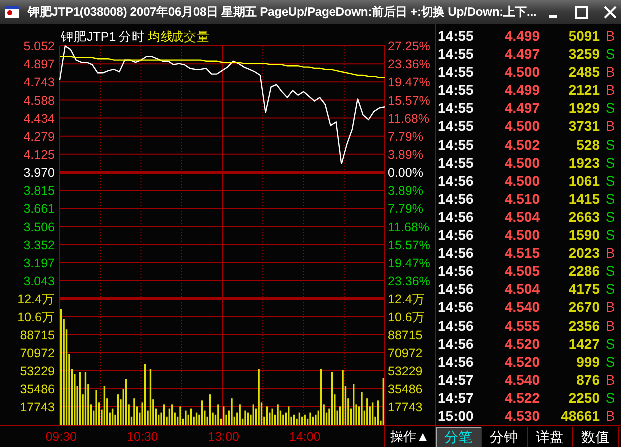 The height and width of the screenshot is (447, 621). I want to click on menu-button: 操作▲, so click(409, 436).